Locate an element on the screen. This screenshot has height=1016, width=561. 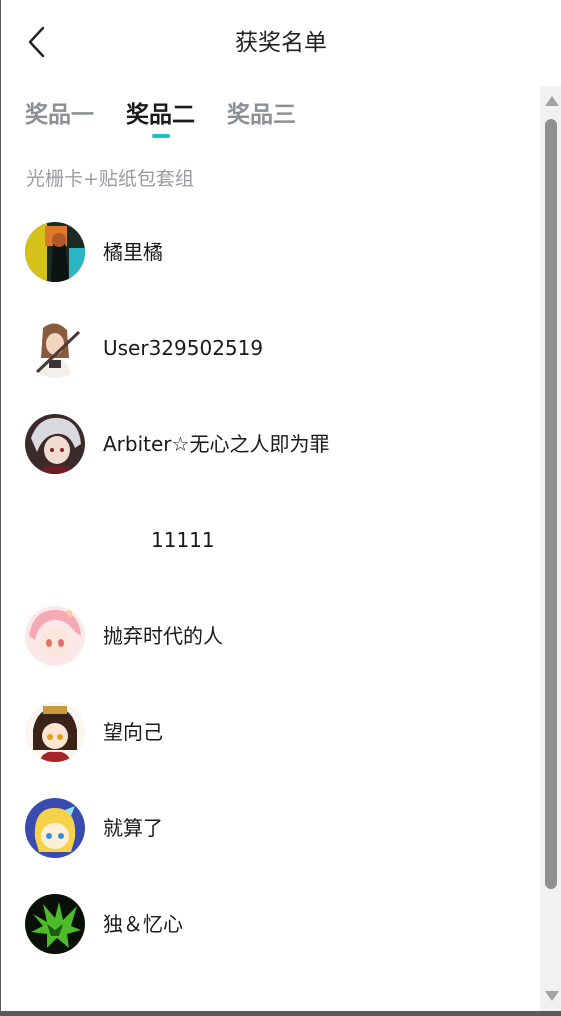
winner-name: 望向己 is located at coordinates (133, 732).